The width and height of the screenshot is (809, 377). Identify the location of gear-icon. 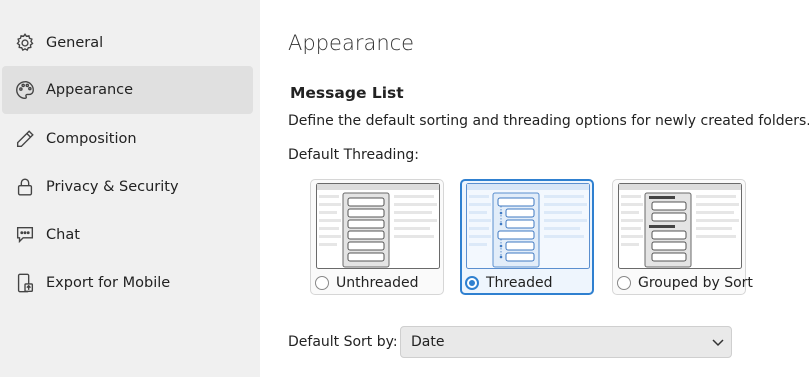
(25, 43).